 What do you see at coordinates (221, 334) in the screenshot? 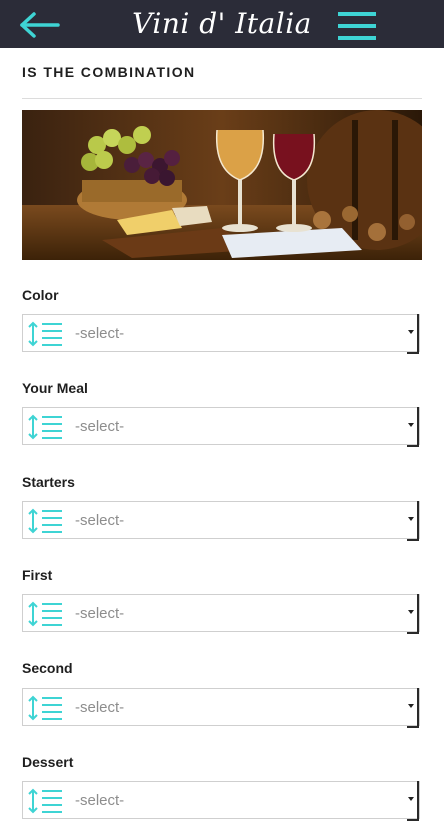
I see `color-select: -select-` at bounding box center [221, 334].